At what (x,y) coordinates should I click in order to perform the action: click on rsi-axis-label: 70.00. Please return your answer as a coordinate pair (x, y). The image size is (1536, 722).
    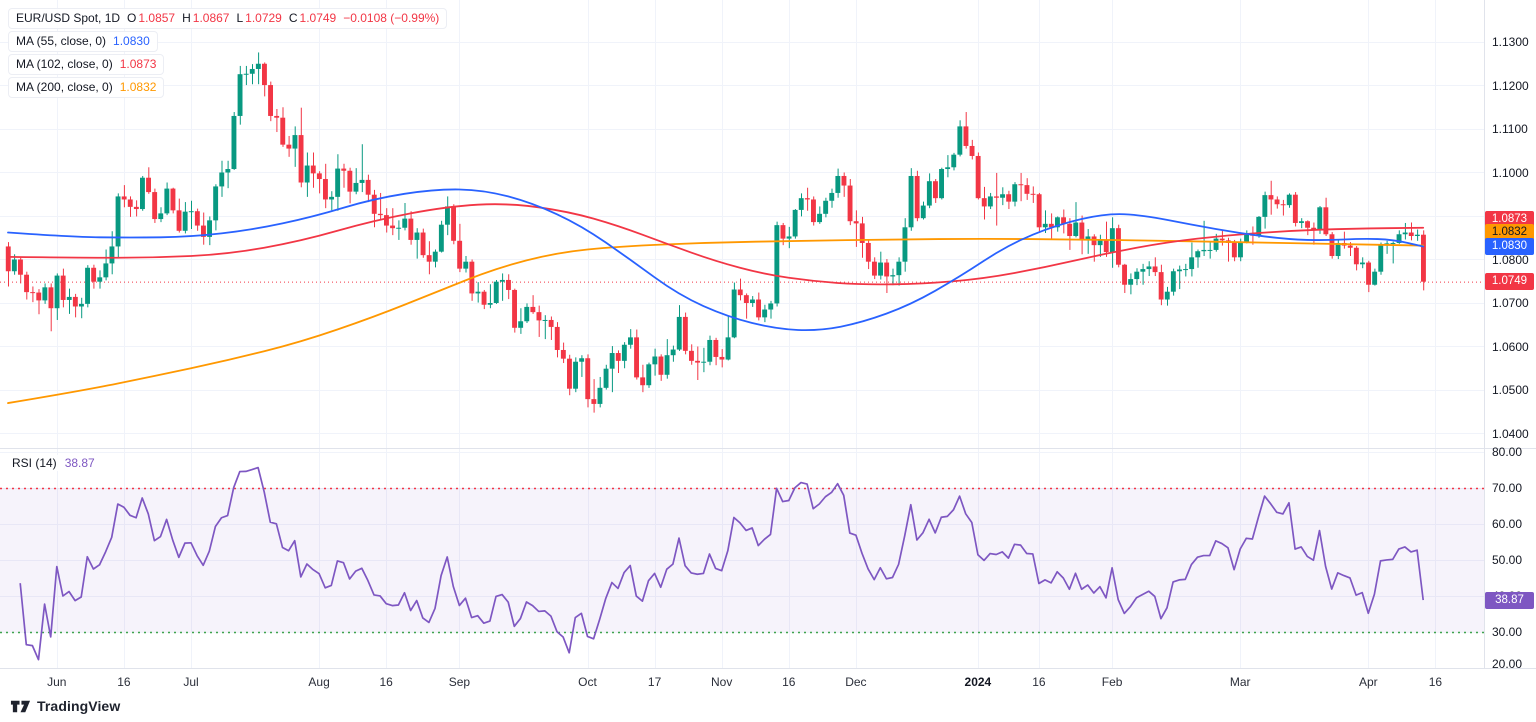
    Looking at the image, I should click on (1507, 488).